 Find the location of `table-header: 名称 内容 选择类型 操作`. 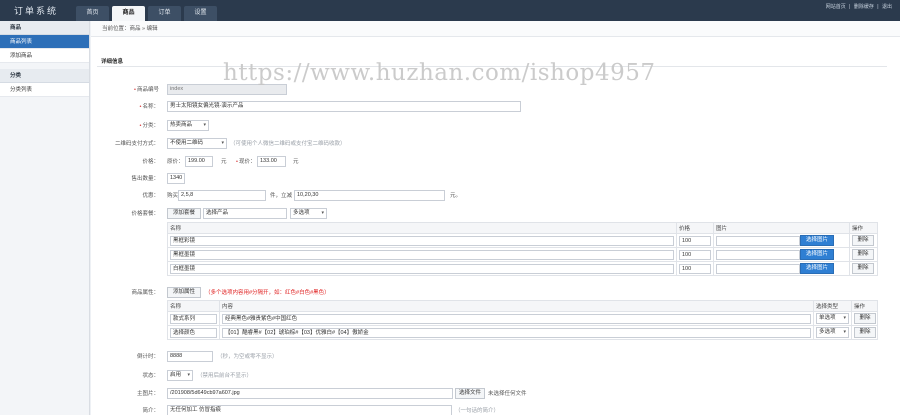

table-header: 名称 内容 选择类型 操作 is located at coordinates (522, 306).